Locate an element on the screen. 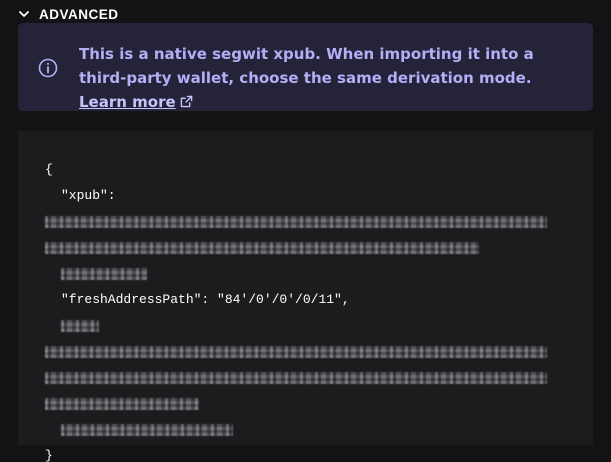  learn-more-link: Learn more is located at coordinates (136, 102).